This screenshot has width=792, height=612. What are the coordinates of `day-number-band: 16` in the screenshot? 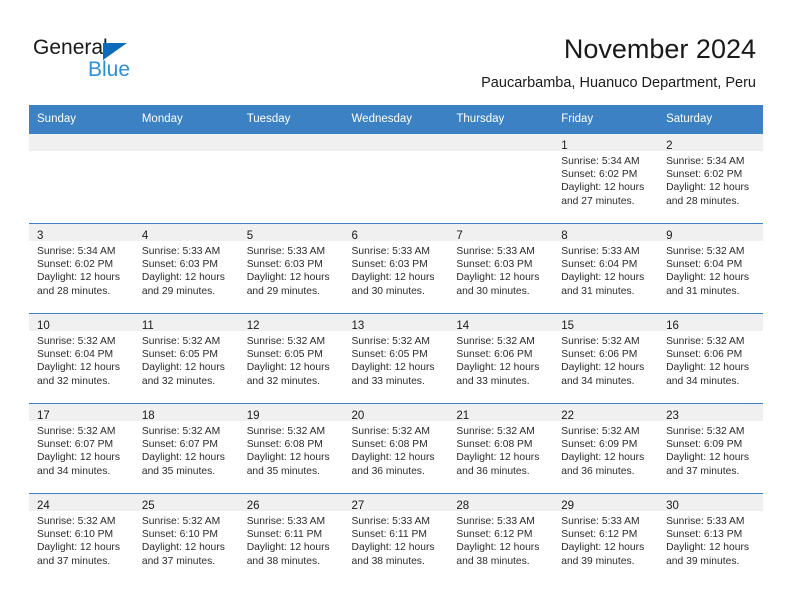 It's located at (710, 323).